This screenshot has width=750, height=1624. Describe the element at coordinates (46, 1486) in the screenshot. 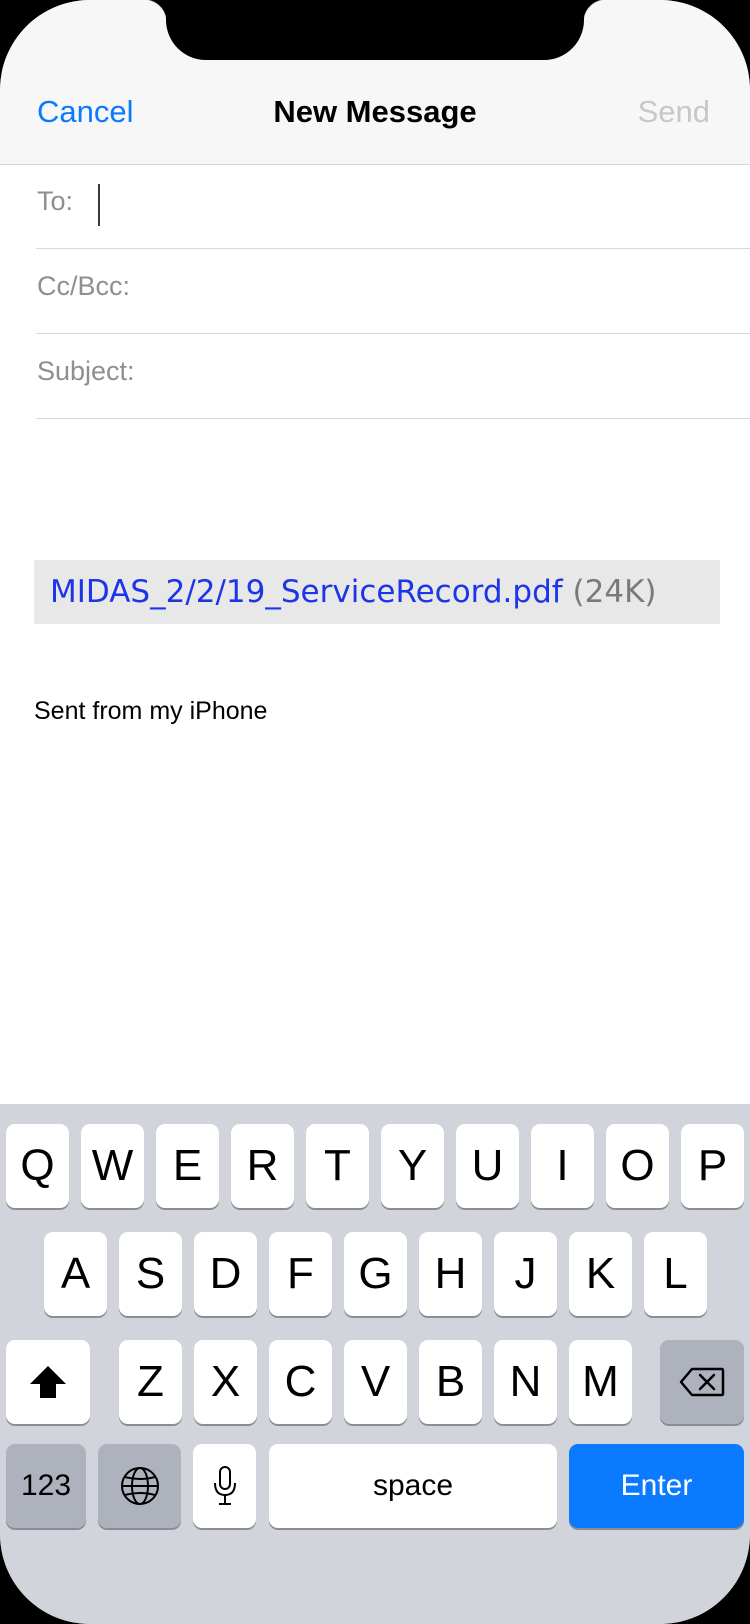

I see `numbers-key: 123` at that location.